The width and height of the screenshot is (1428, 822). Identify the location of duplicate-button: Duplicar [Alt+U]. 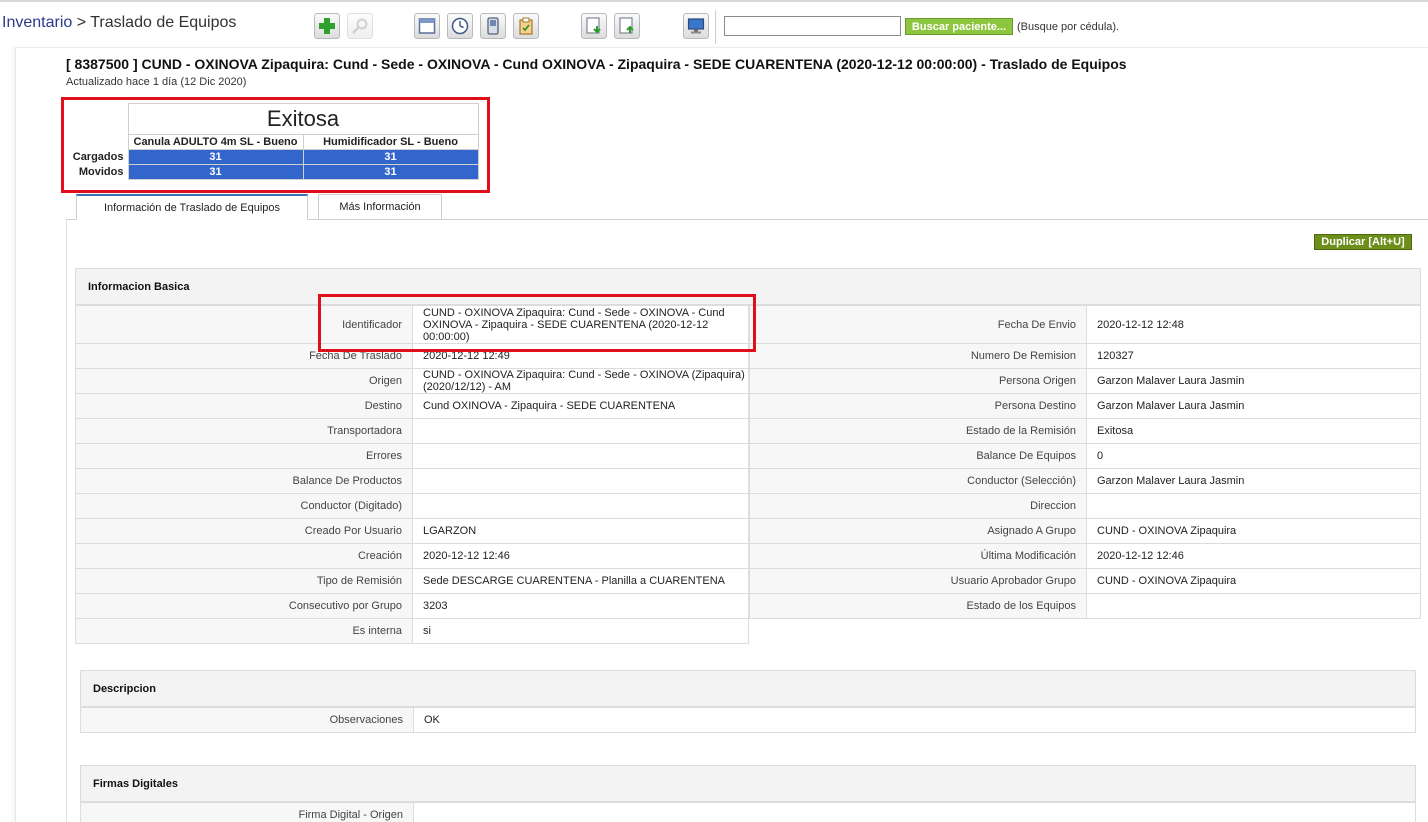
(1363, 242).